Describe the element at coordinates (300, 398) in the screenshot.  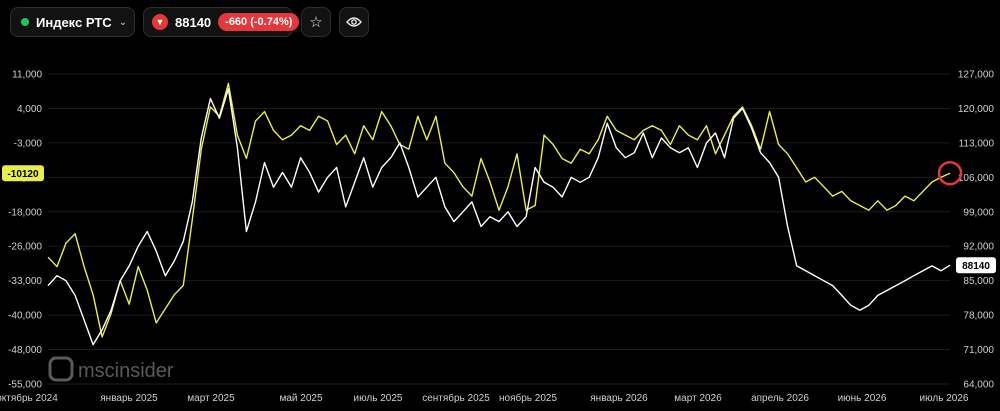
I see `x-tick-label: май 2025` at that location.